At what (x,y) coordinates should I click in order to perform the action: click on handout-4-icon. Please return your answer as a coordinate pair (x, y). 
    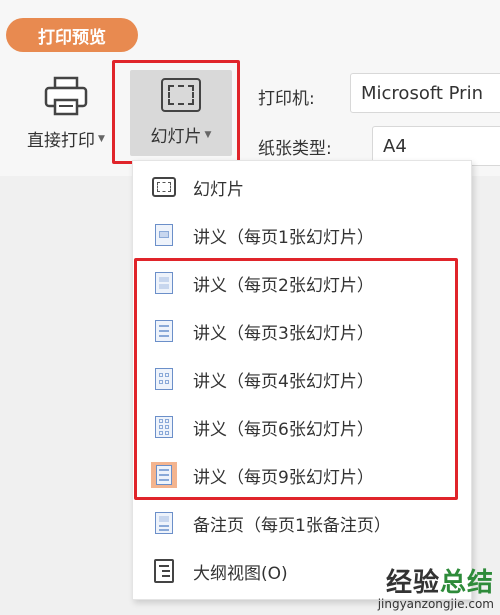
    Looking at the image, I should click on (164, 379).